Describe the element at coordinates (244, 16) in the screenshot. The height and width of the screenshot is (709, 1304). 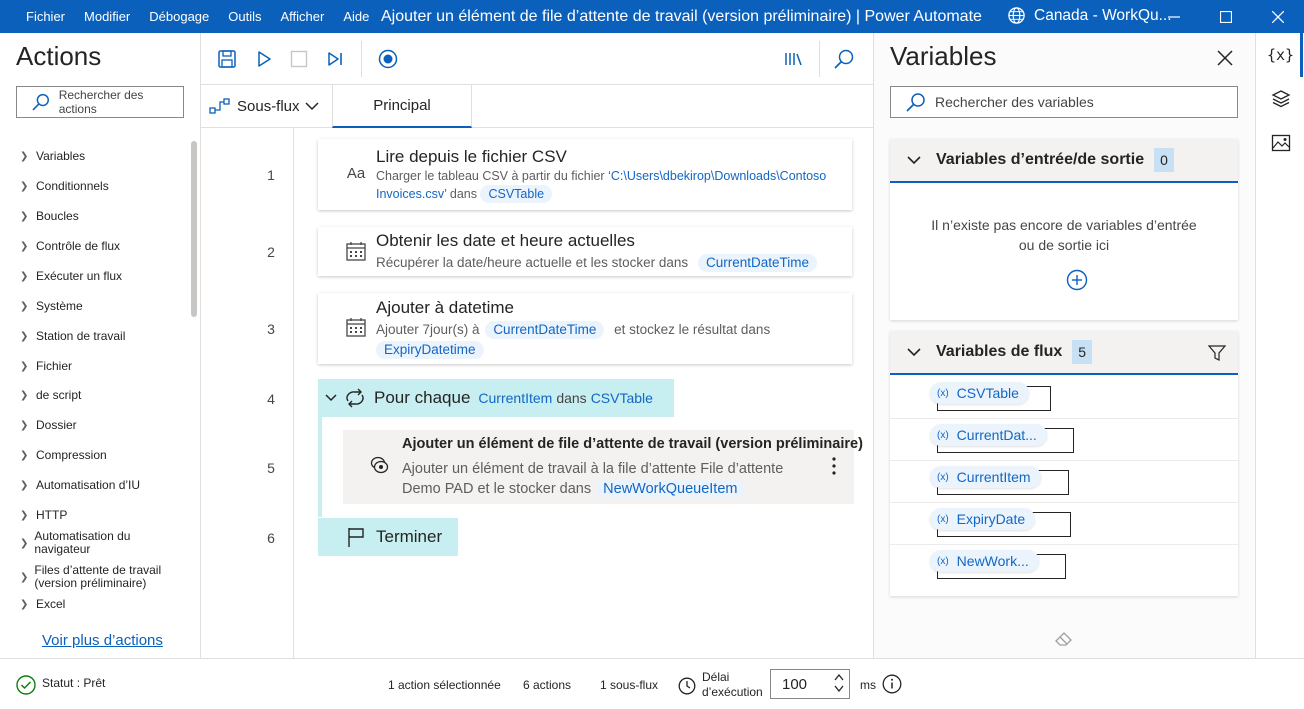
I see `menu-outils: Outils` at that location.